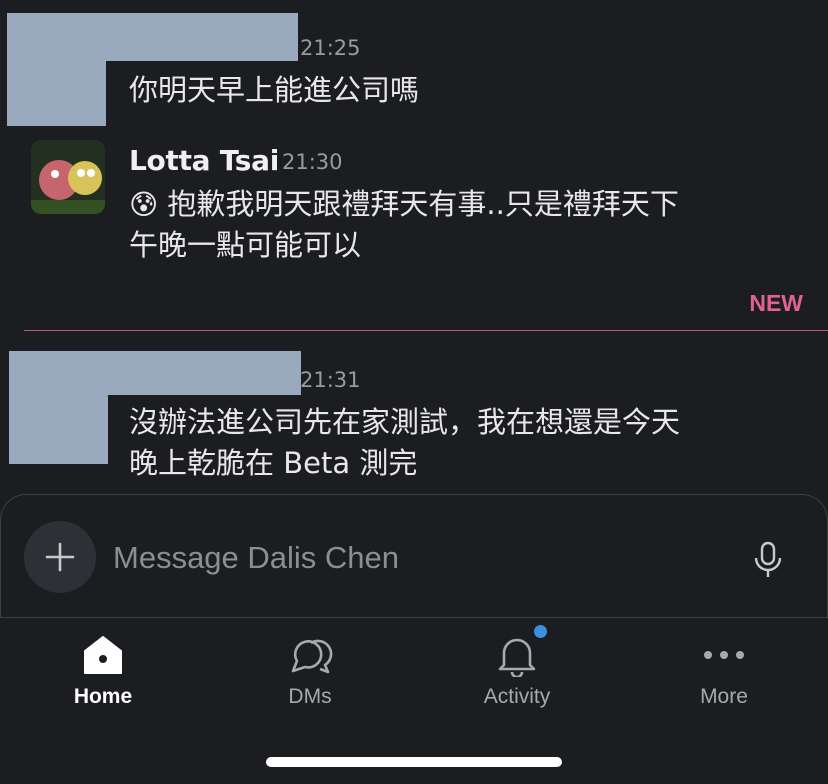 The width and height of the screenshot is (828, 784). I want to click on tab-more-label: More, so click(724, 696).